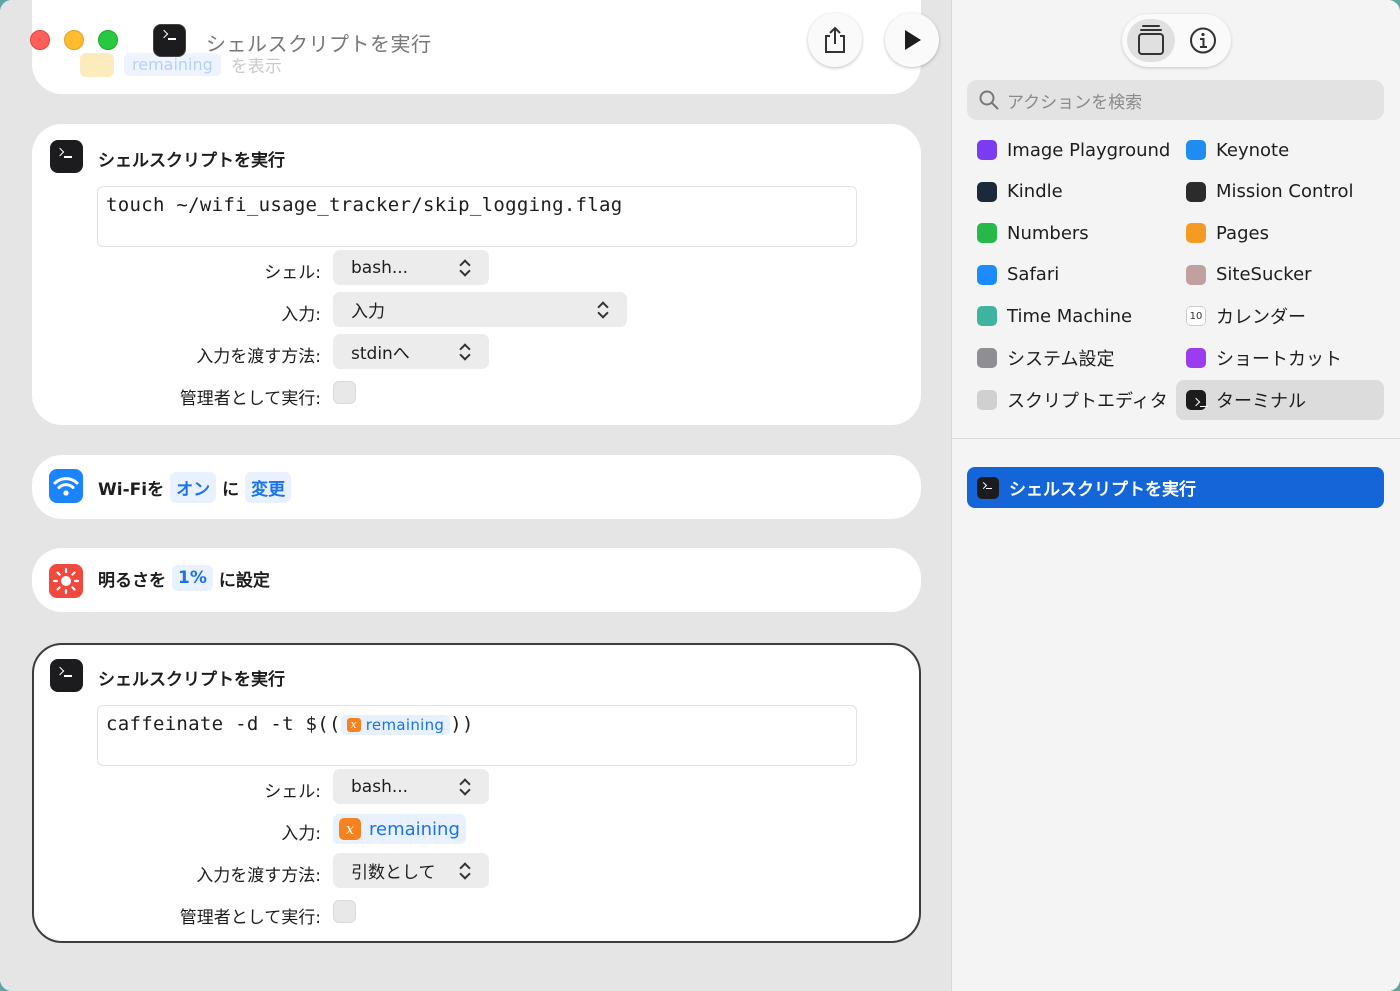  Describe the element at coordinates (411, 870) in the screenshot. I see `pass-input-select: 引数として` at that location.